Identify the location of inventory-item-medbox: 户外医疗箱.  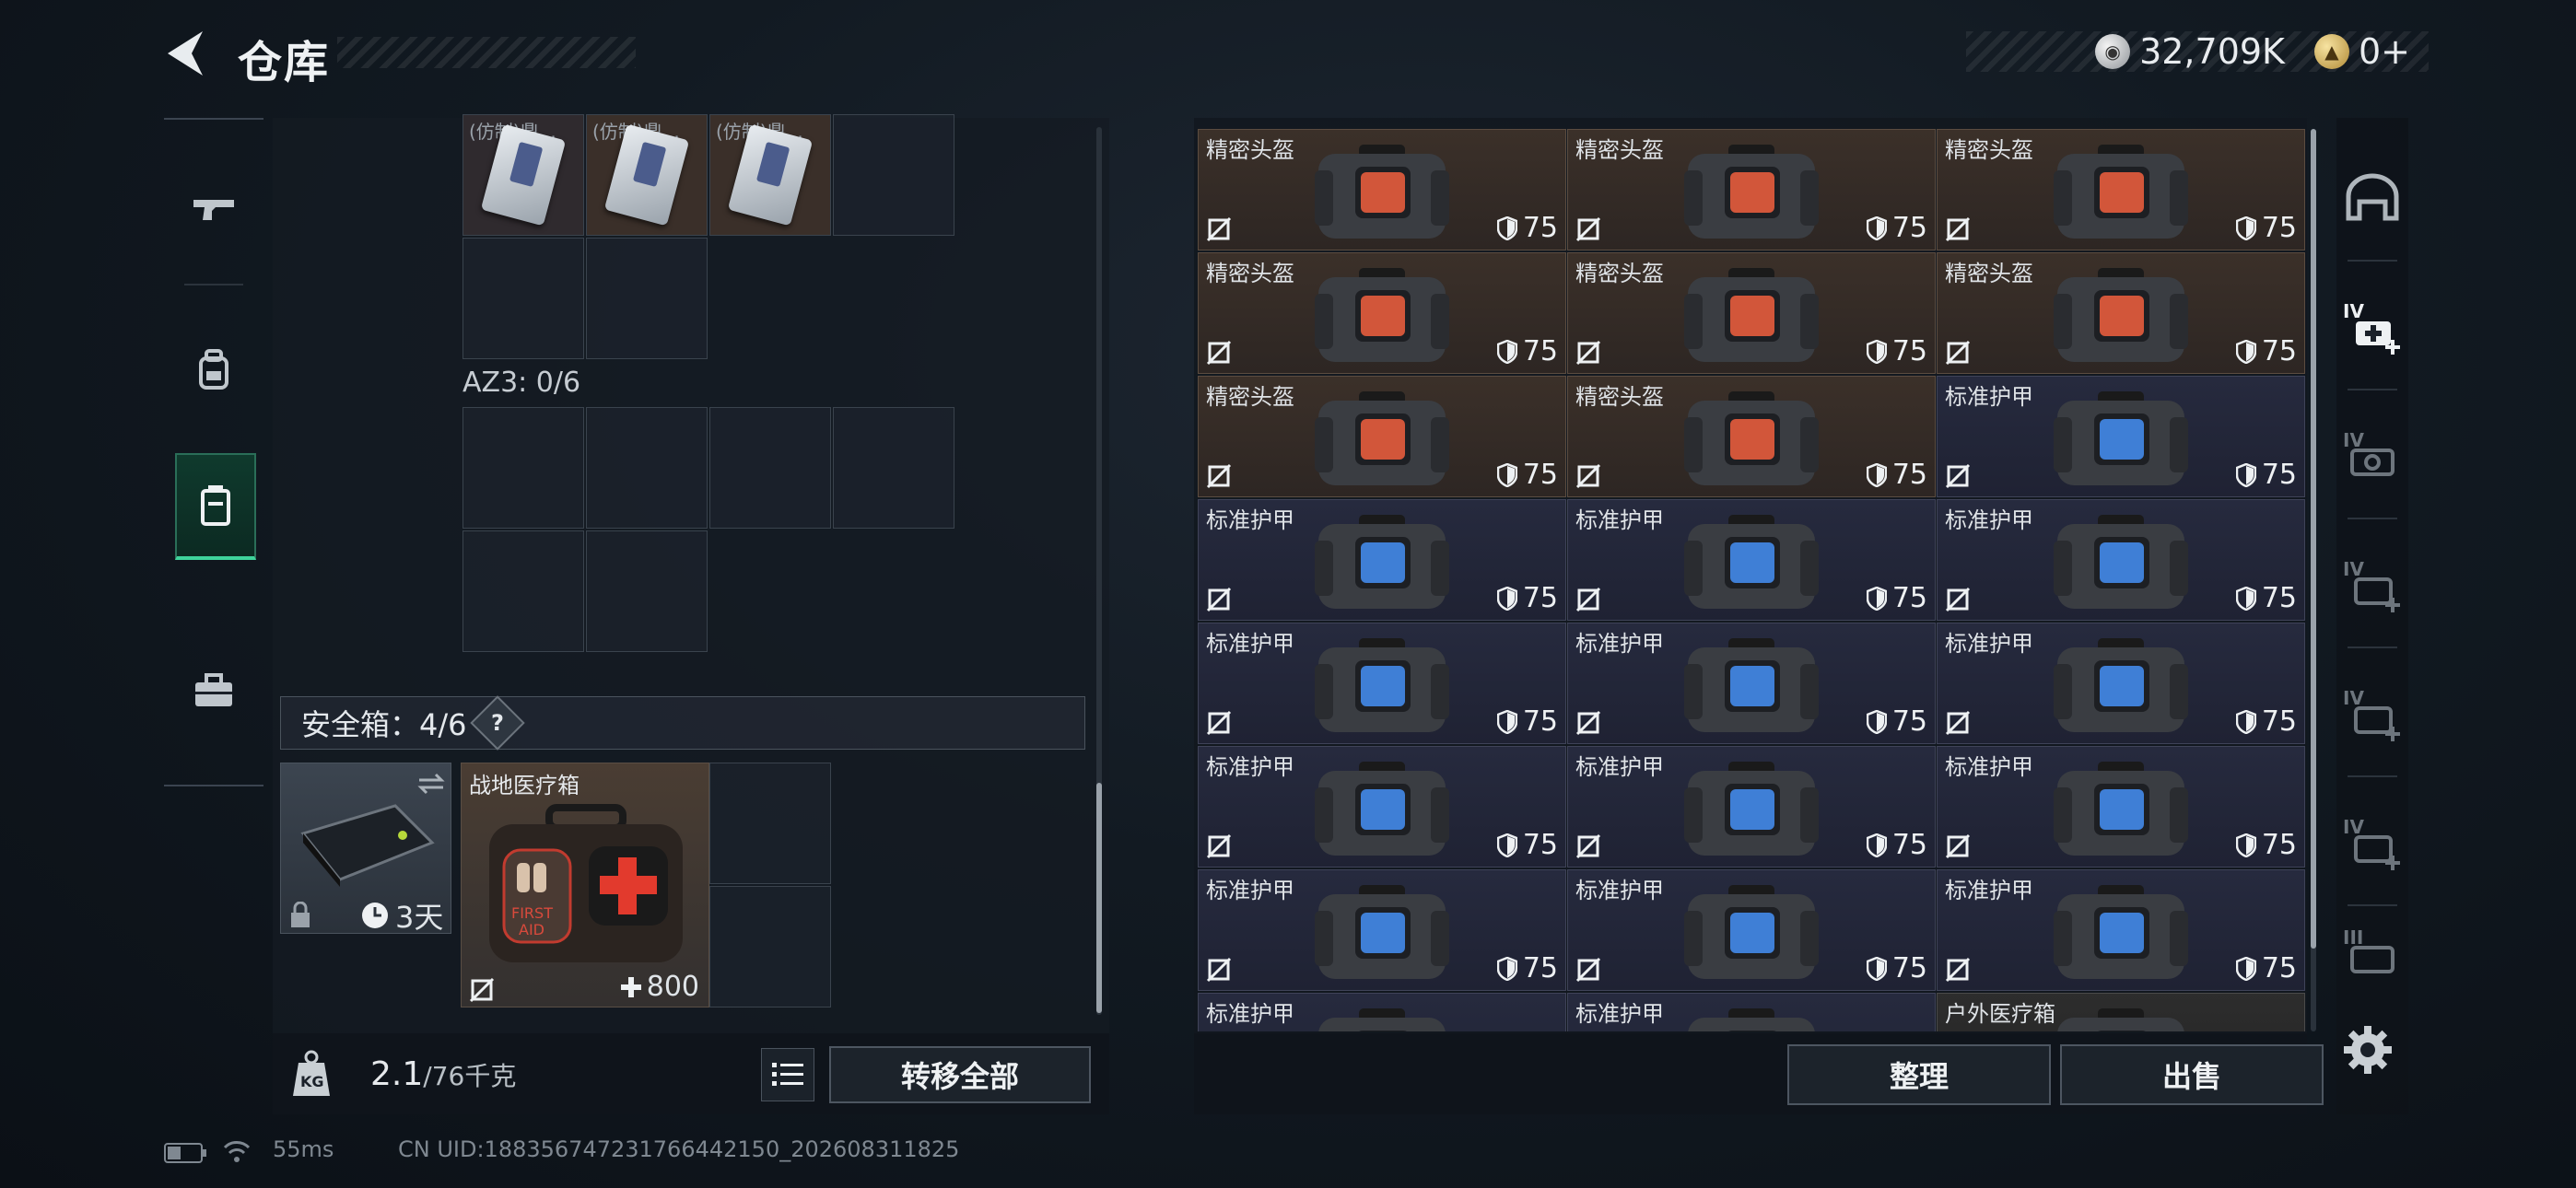
(2121, 1012).